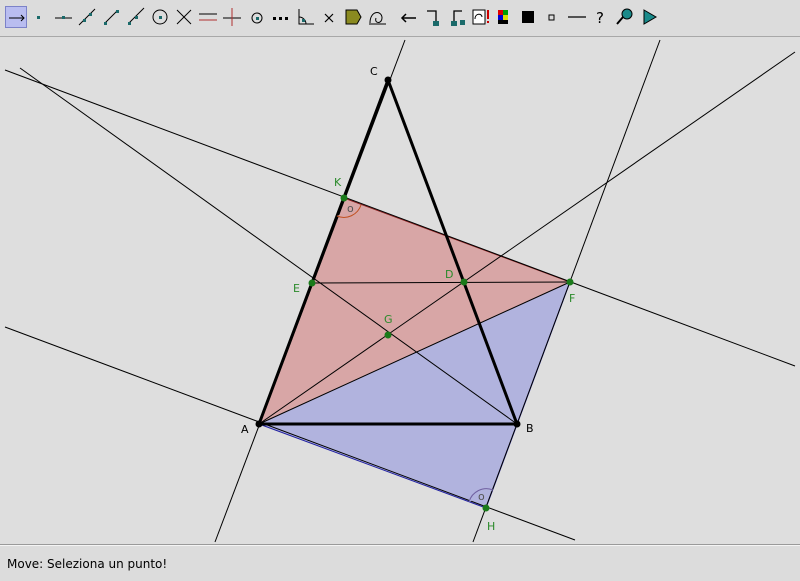 This screenshot has width=800, height=581. I want to click on point-a, so click(259, 424).